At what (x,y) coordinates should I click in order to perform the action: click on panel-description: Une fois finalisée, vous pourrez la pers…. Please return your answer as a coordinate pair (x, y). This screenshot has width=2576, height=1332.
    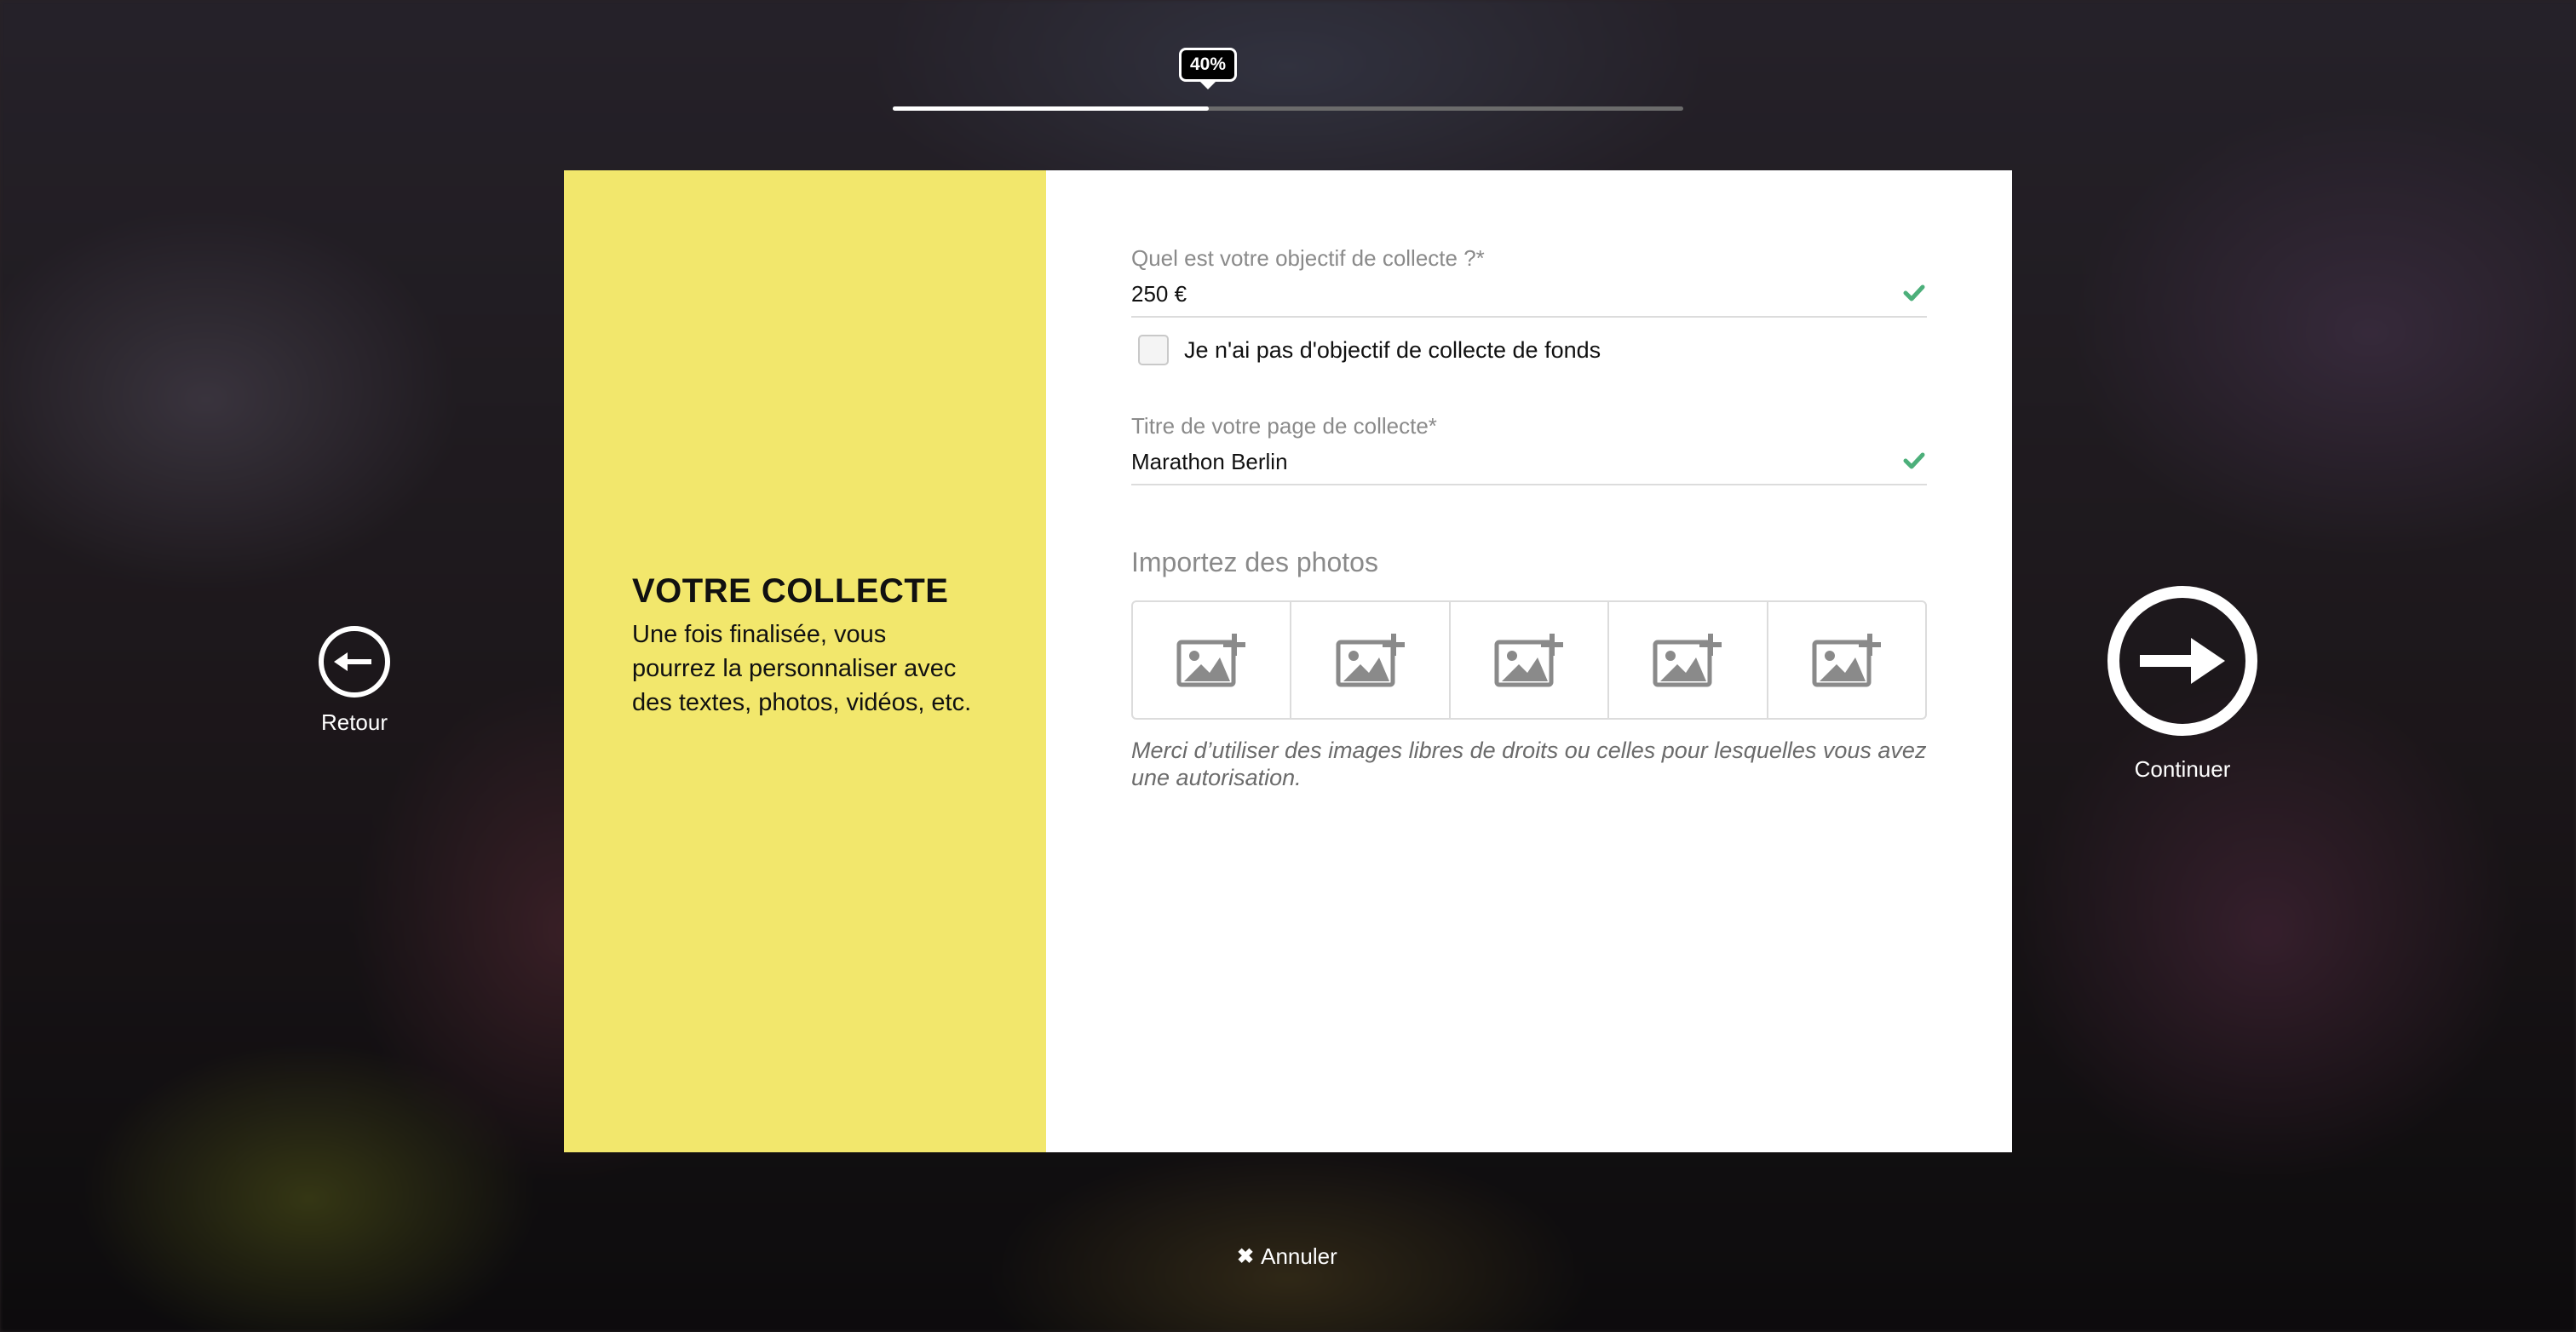
    Looking at the image, I should click on (802, 668).